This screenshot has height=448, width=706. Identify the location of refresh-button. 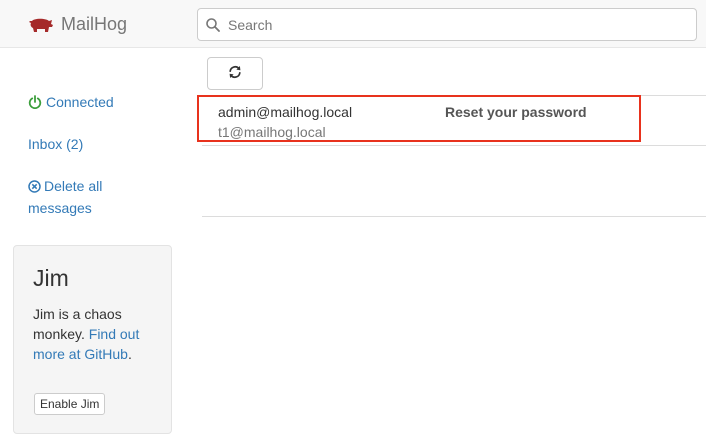
(235, 73).